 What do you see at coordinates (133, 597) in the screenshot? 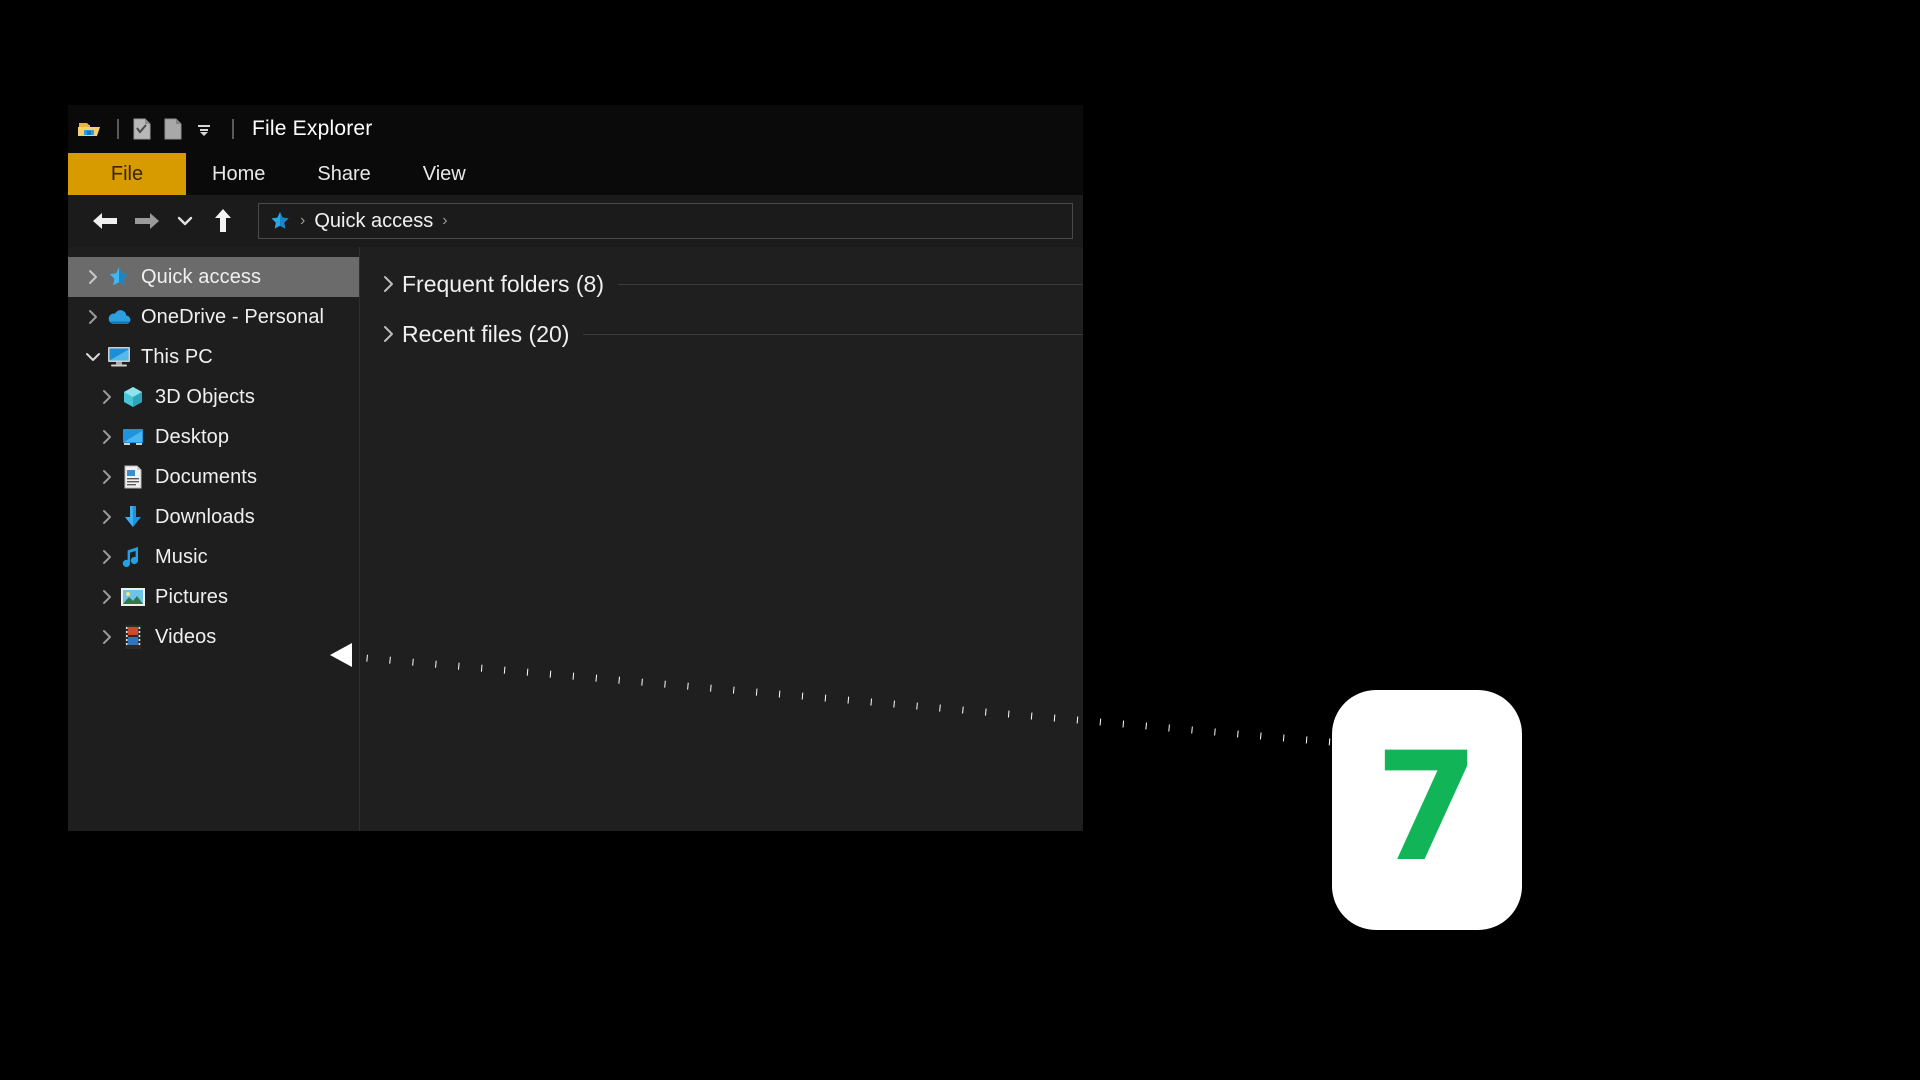
I see `pictures-icon` at bounding box center [133, 597].